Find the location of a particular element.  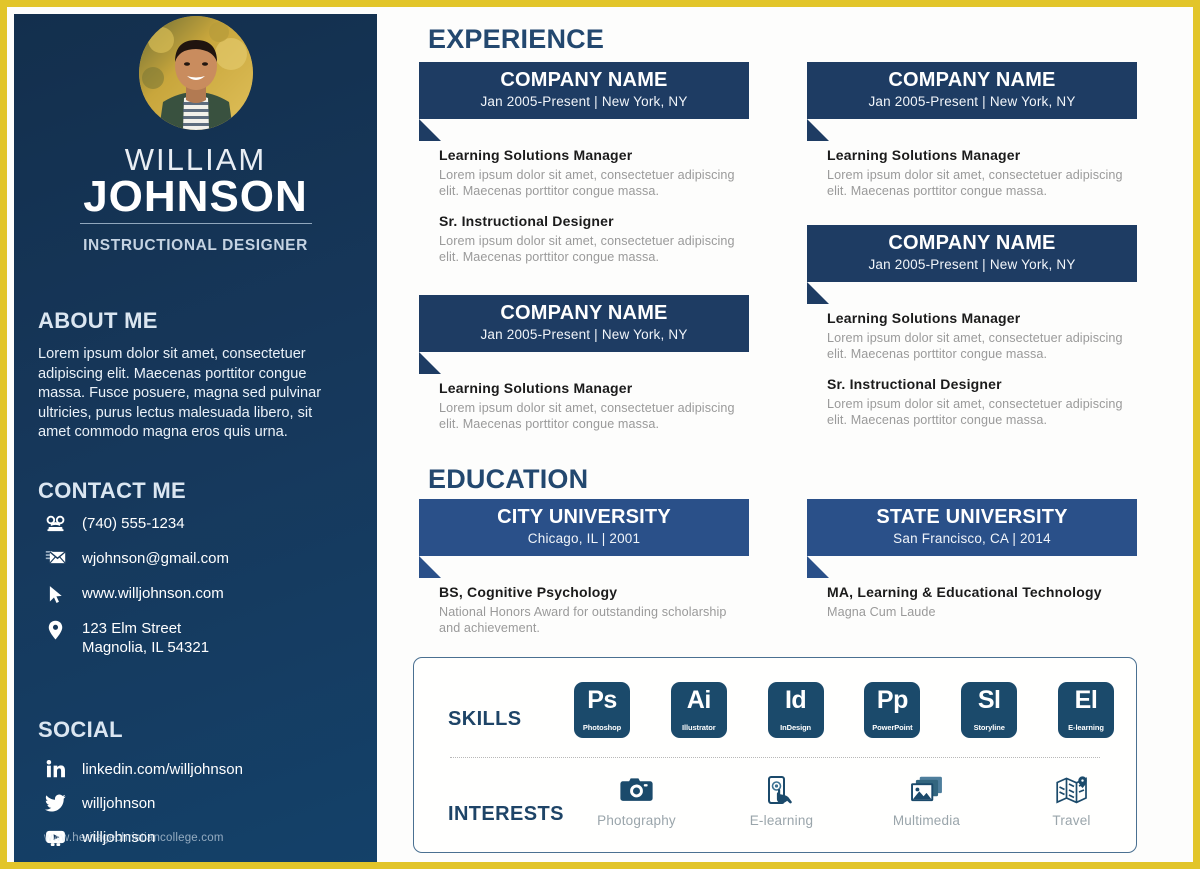

school-meta: Chicago, IL | 2001 is located at coordinates (584, 538).